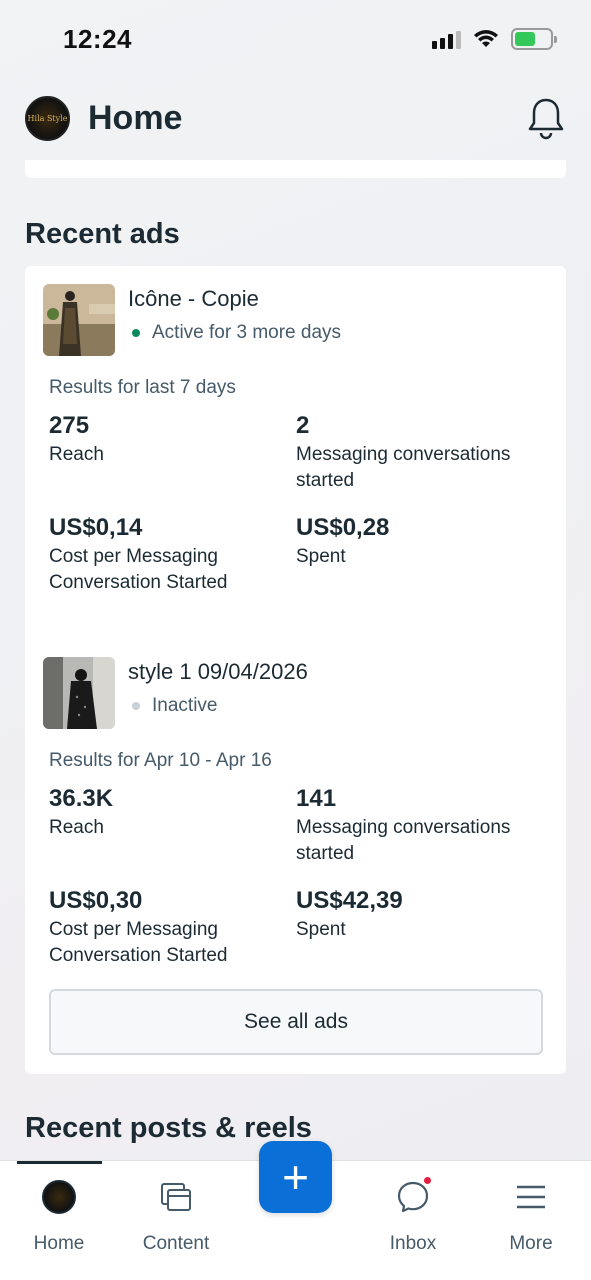  I want to click on metric-value: US$0,30, so click(96, 900).